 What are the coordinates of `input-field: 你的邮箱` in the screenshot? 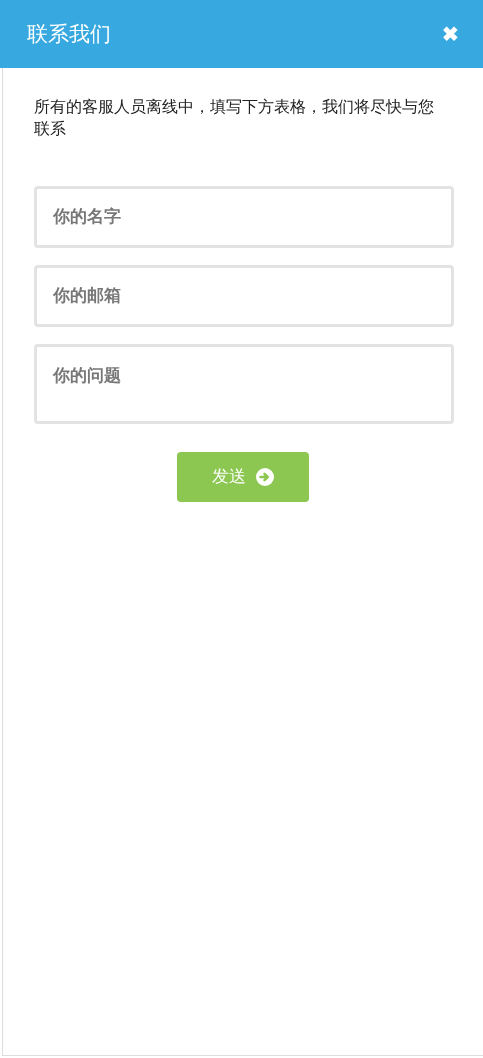 It's located at (244, 296).